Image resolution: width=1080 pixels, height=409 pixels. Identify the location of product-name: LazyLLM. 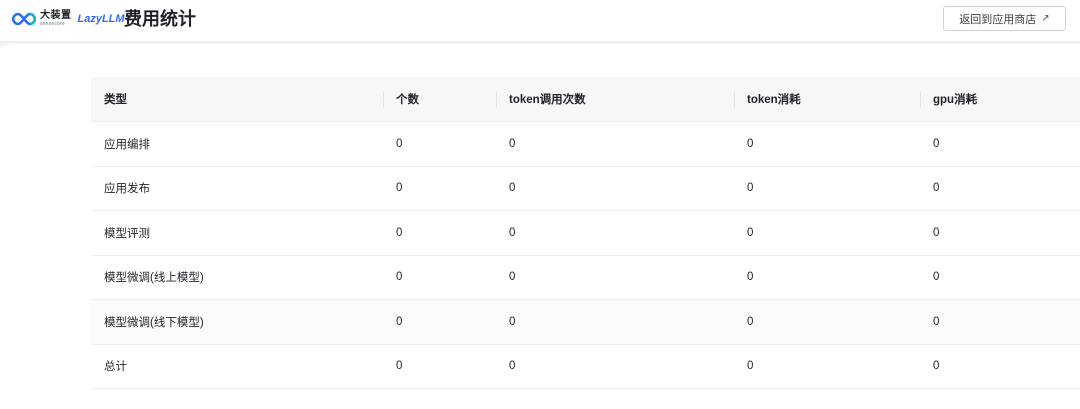
(101, 19).